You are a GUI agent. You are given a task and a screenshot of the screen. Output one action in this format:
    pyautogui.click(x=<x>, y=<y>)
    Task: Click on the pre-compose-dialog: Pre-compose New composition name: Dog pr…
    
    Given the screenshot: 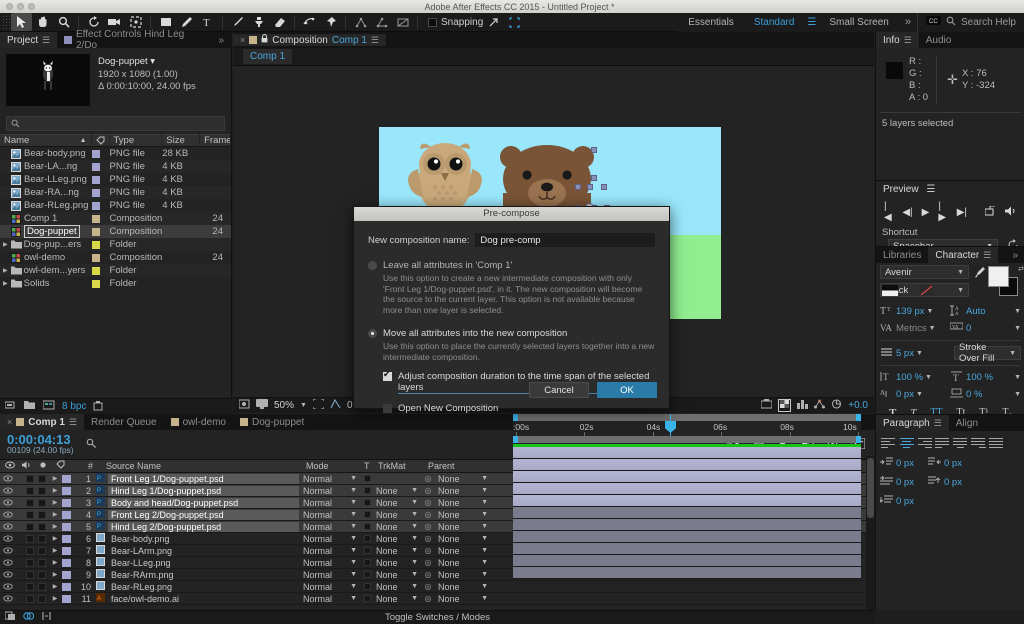 What is the action you would take?
    pyautogui.click(x=511, y=310)
    